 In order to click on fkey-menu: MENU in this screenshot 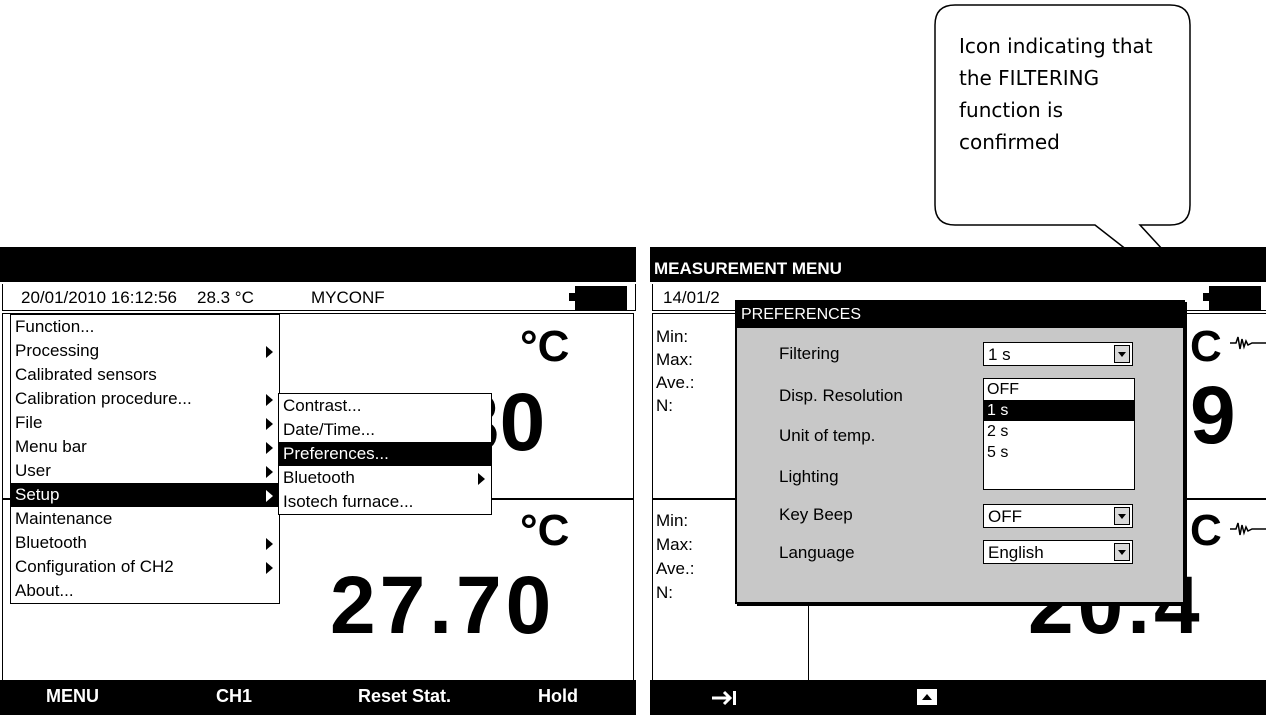, I will do `click(72, 696)`.